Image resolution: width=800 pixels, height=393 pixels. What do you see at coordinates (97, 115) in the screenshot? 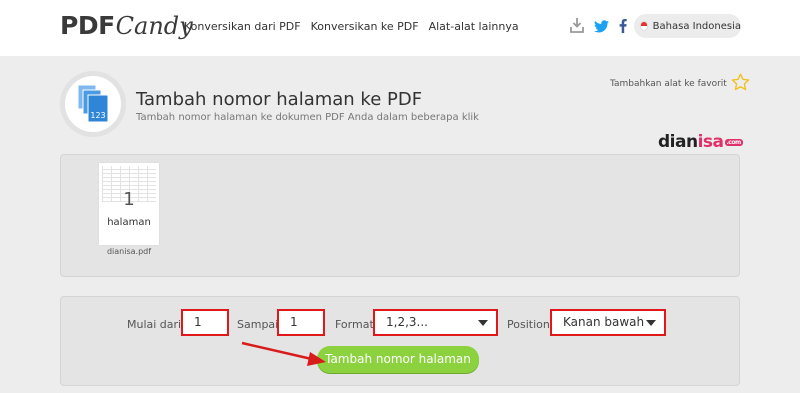
I see `page-number-icon-badge: 123` at bounding box center [97, 115].